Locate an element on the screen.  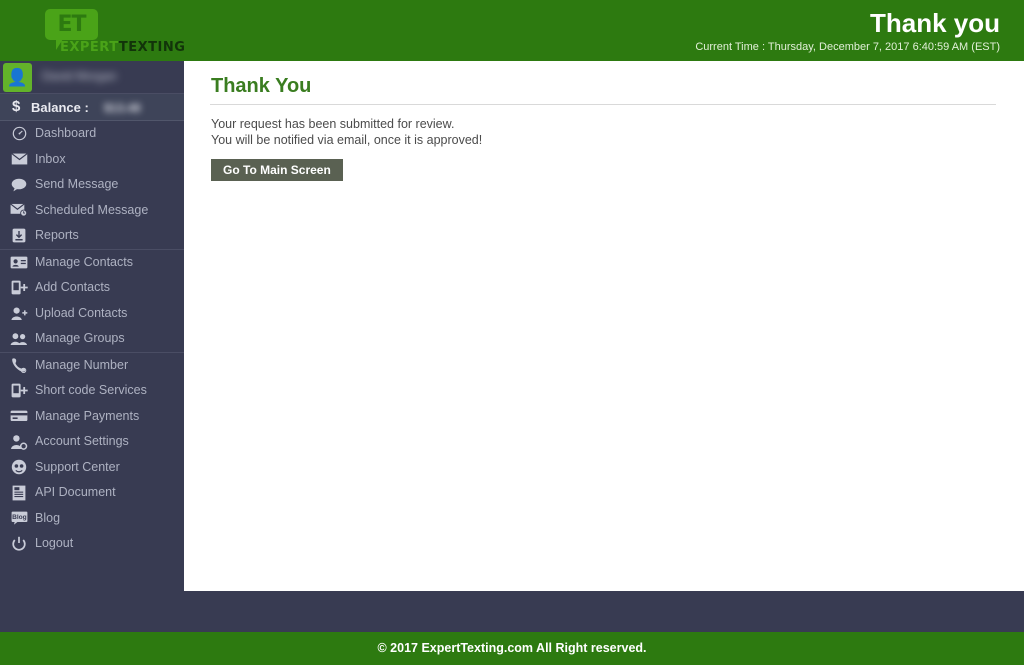
sidebar-item-label: Manage Contacts is located at coordinates (84, 261).